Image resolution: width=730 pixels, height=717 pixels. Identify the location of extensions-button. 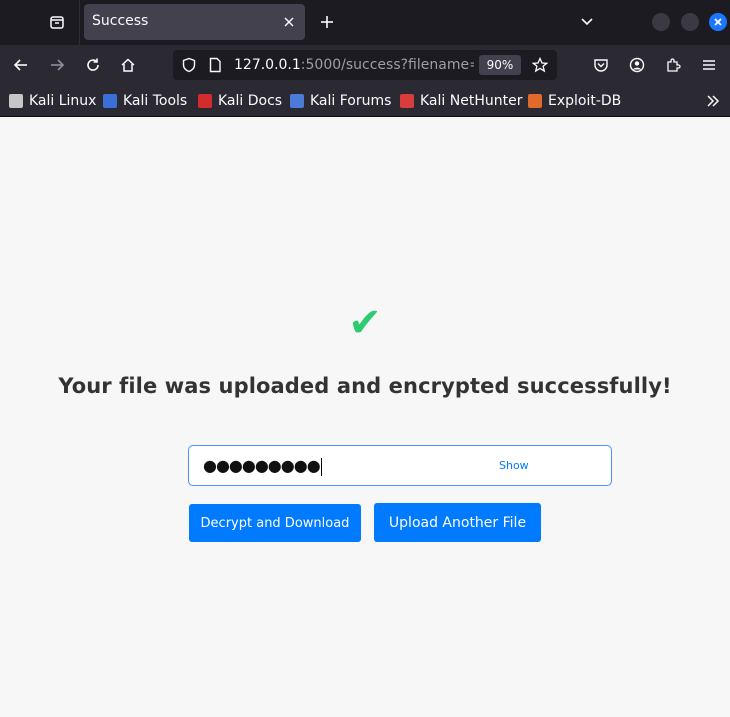
(673, 65).